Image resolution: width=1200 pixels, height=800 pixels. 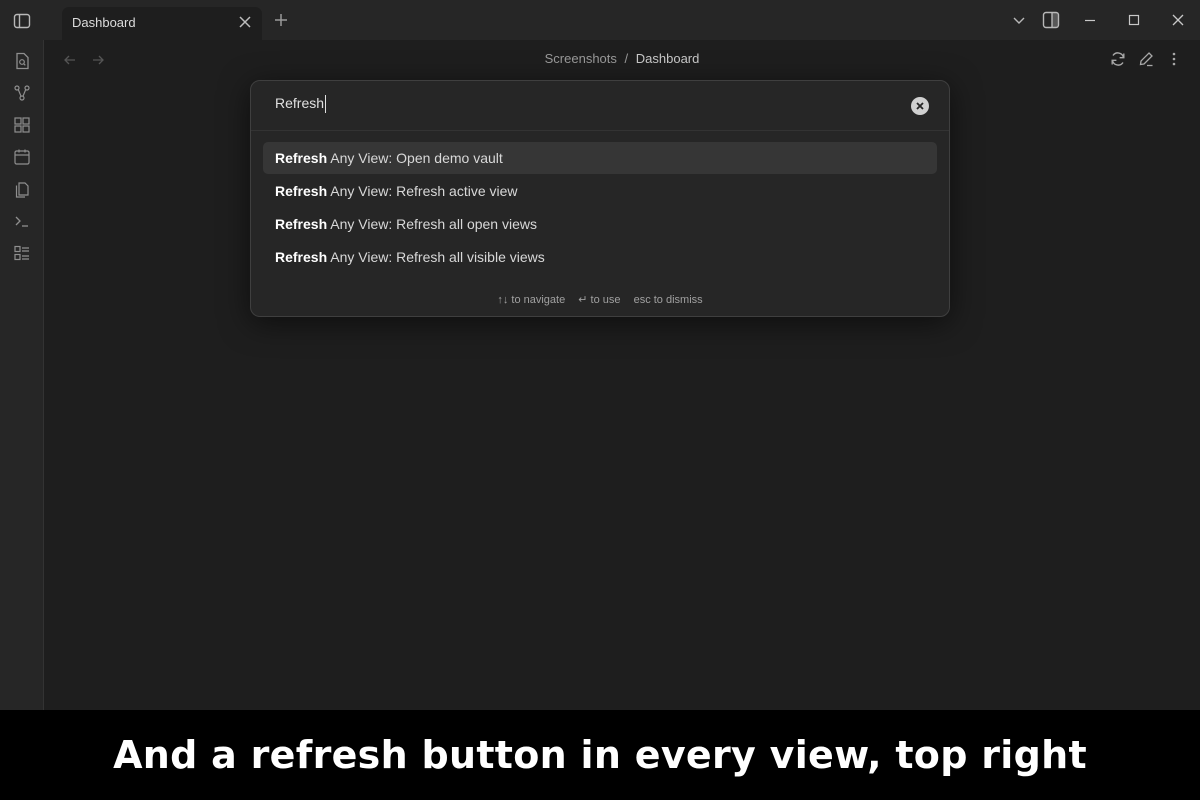 What do you see at coordinates (600, 191) in the screenshot?
I see `result-item: Refresh Any View: Refresh active view` at bounding box center [600, 191].